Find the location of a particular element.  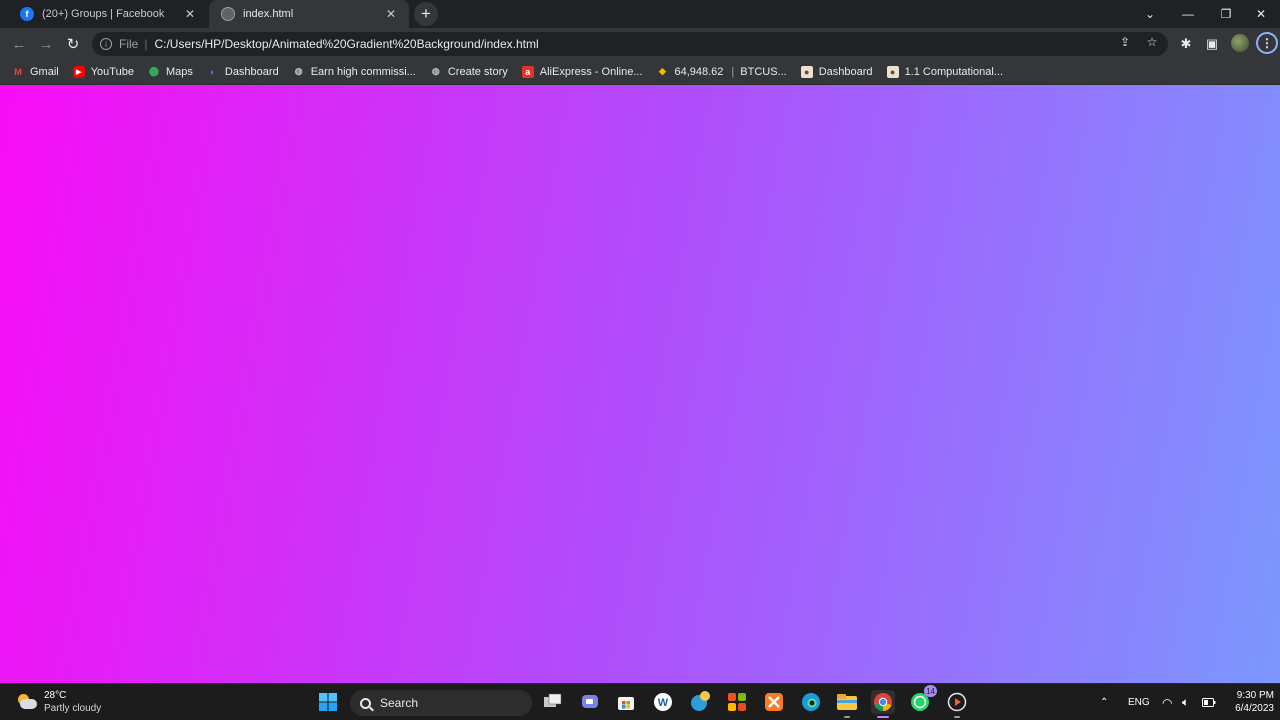

bookmark-star-icon: ☆ is located at coordinates (1152, 42).